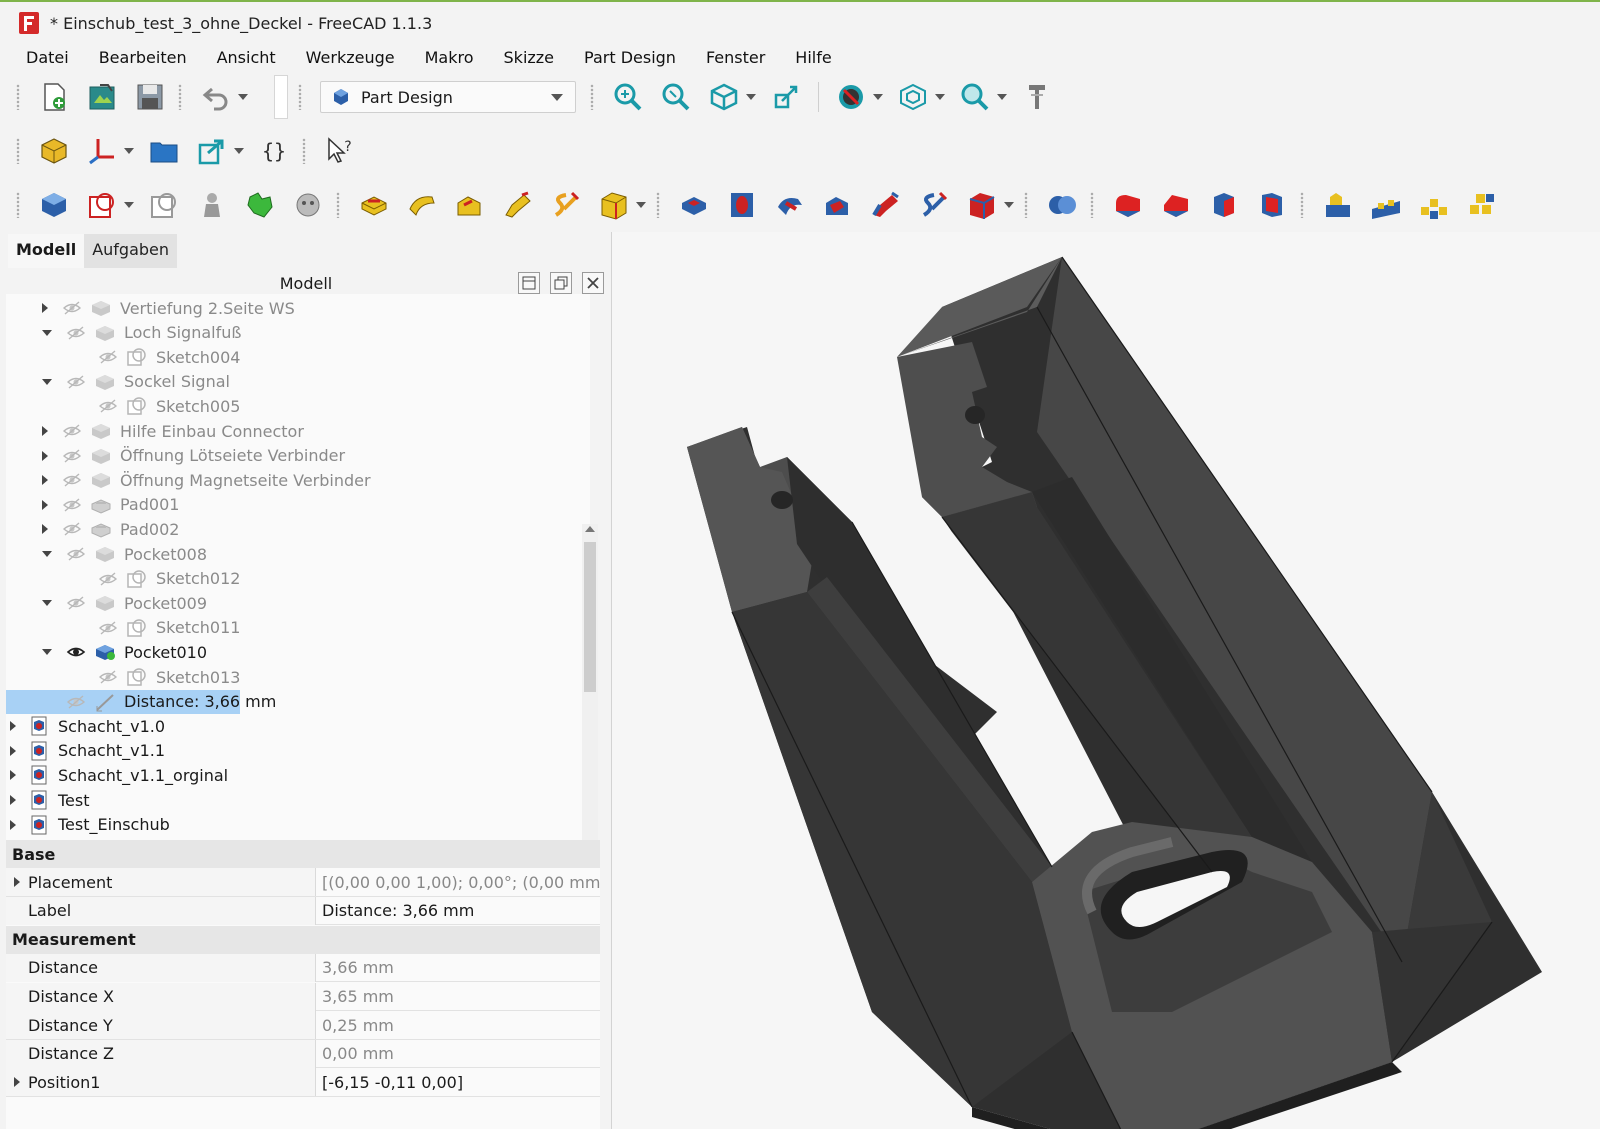  I want to click on fillet-button, so click(1128, 205).